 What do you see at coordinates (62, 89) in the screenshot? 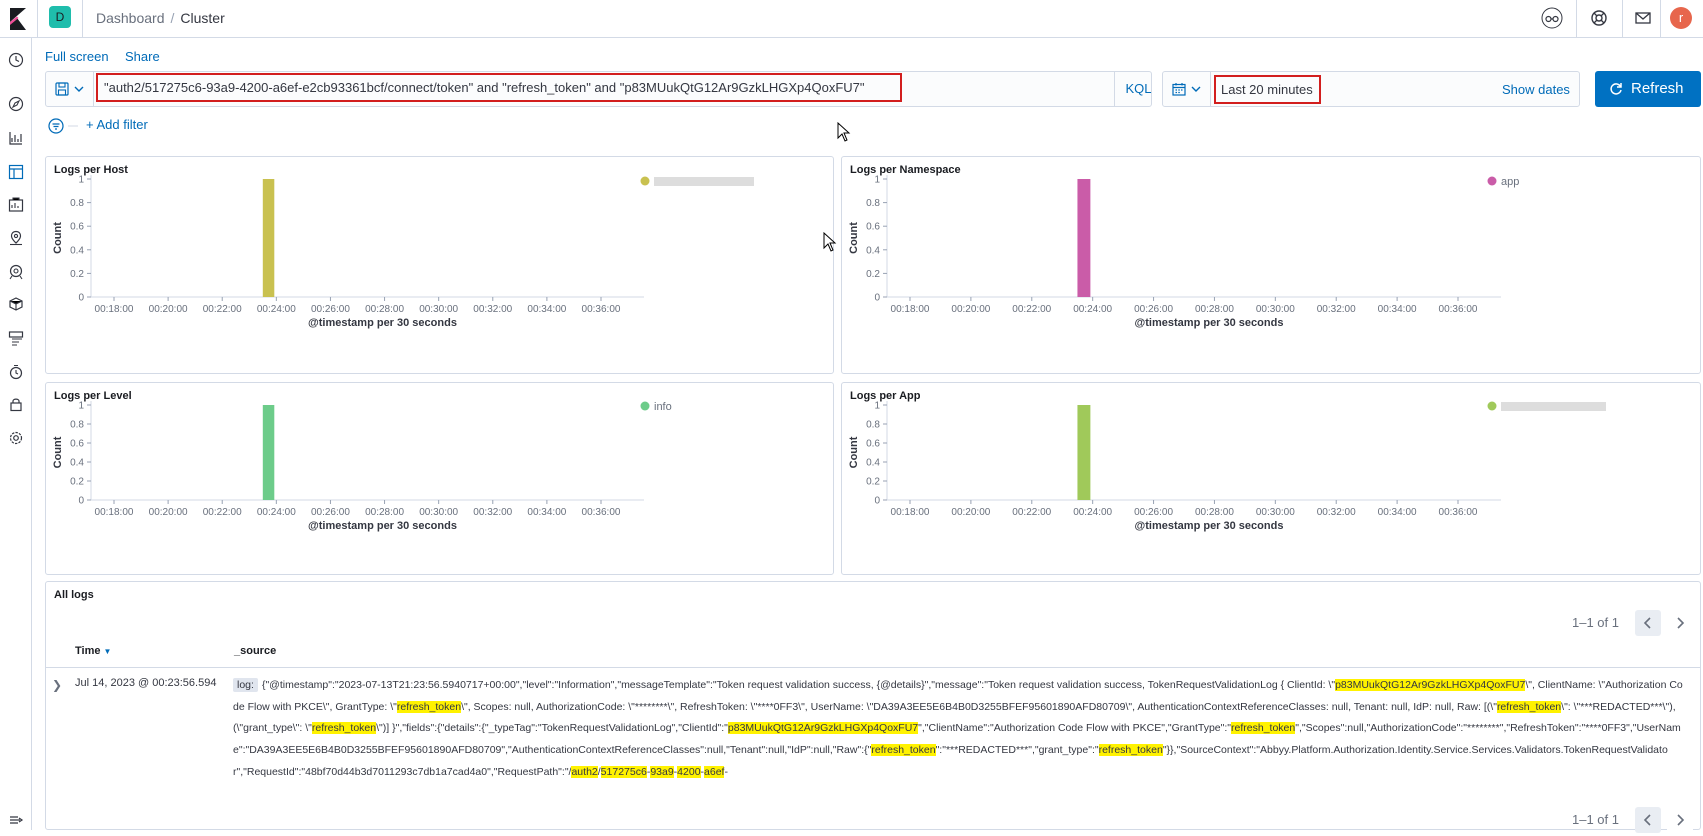
I see `save-icon` at bounding box center [62, 89].